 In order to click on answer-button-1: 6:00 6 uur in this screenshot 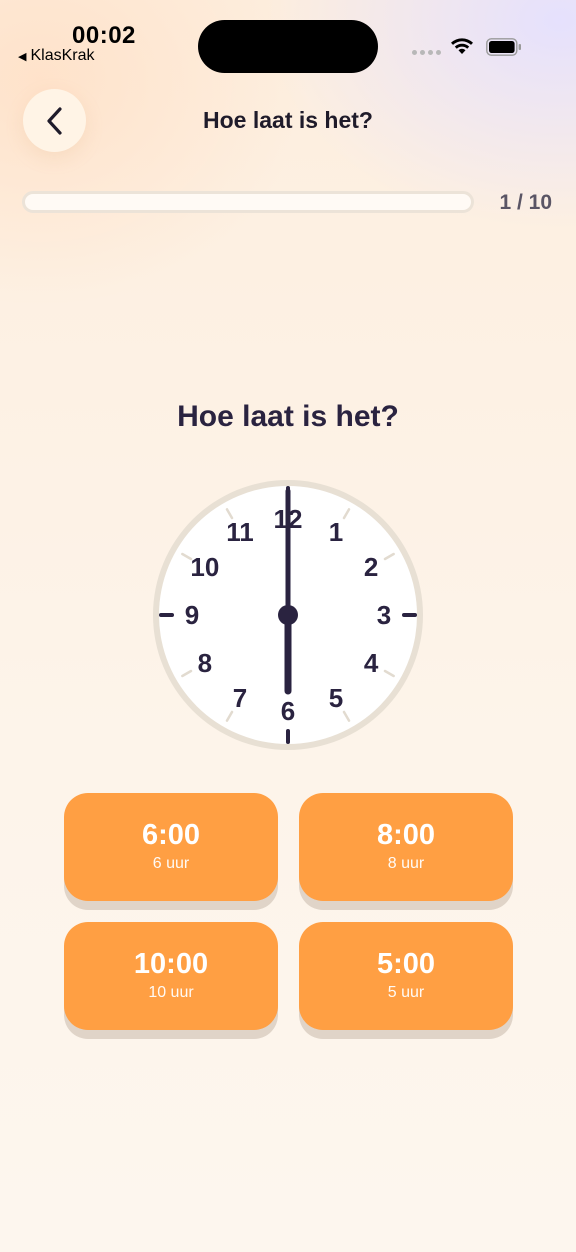, I will do `click(171, 847)`.